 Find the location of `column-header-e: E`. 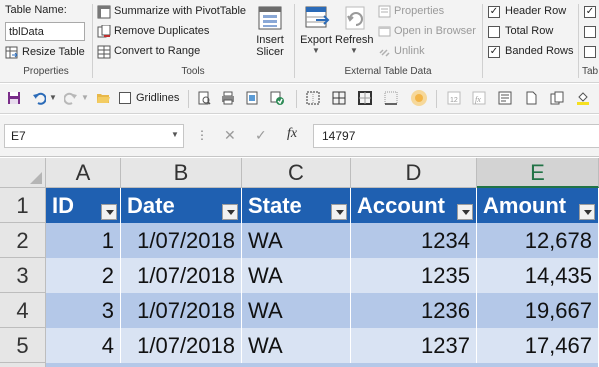

column-header-e: E is located at coordinates (538, 173).